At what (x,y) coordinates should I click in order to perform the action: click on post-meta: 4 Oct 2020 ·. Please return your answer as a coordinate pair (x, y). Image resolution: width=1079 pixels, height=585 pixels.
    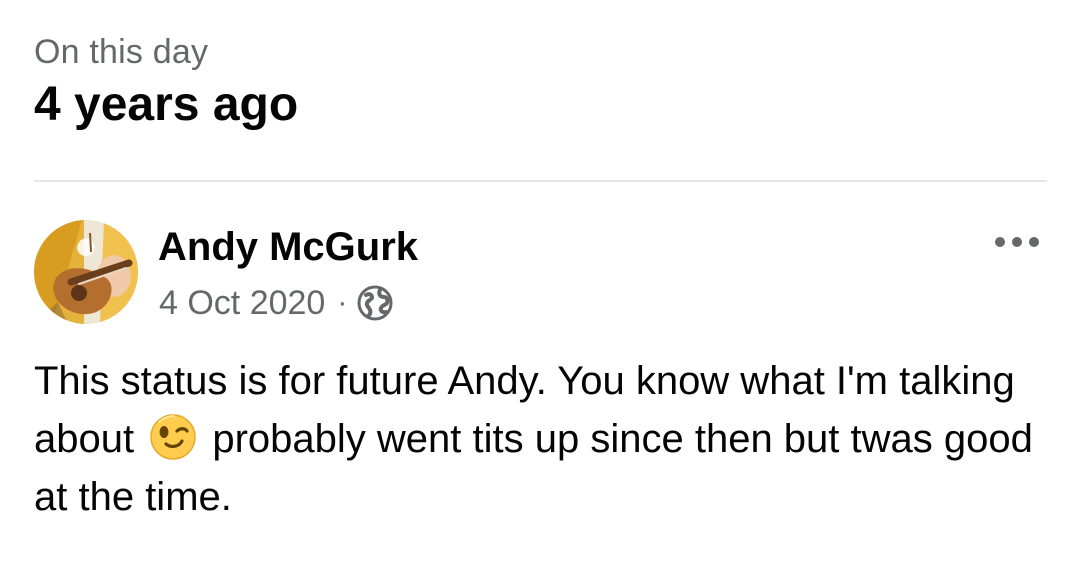
    Looking at the image, I should click on (276, 303).